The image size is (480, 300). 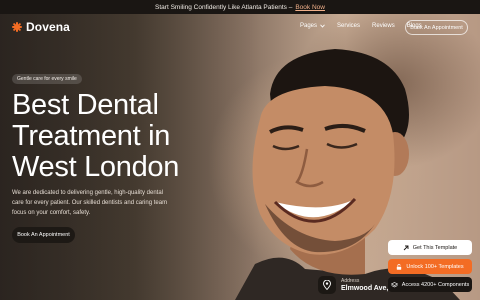 I want to click on access-components-button: Access 4200+ Components, so click(x=430, y=284).